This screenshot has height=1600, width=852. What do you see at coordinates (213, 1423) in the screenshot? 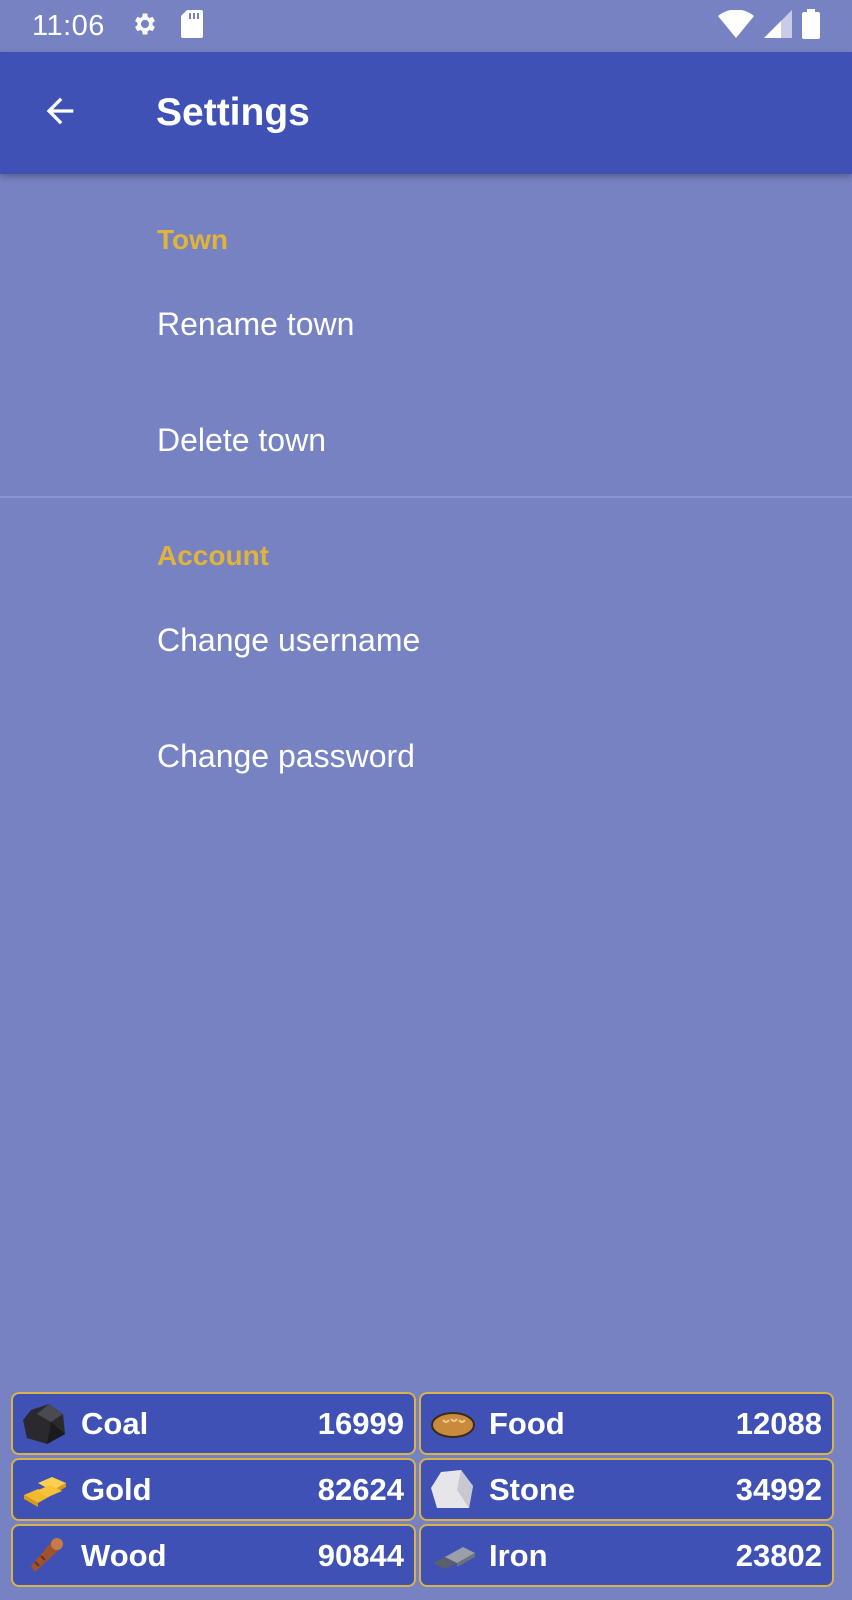
I see `resource-tile-coal: Coal 16999` at bounding box center [213, 1423].